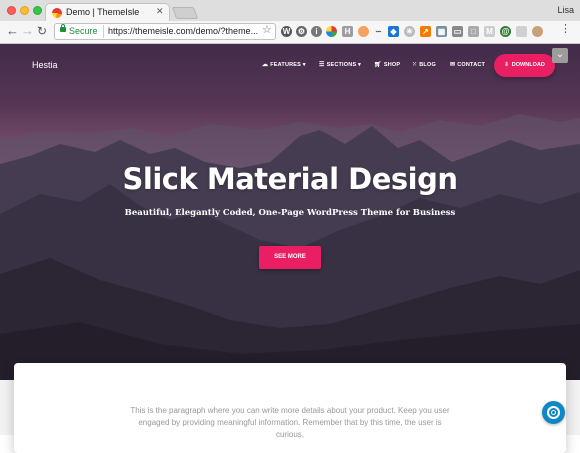  Describe the element at coordinates (331, 31) in the screenshot. I see `pinwheel-icon` at that location.